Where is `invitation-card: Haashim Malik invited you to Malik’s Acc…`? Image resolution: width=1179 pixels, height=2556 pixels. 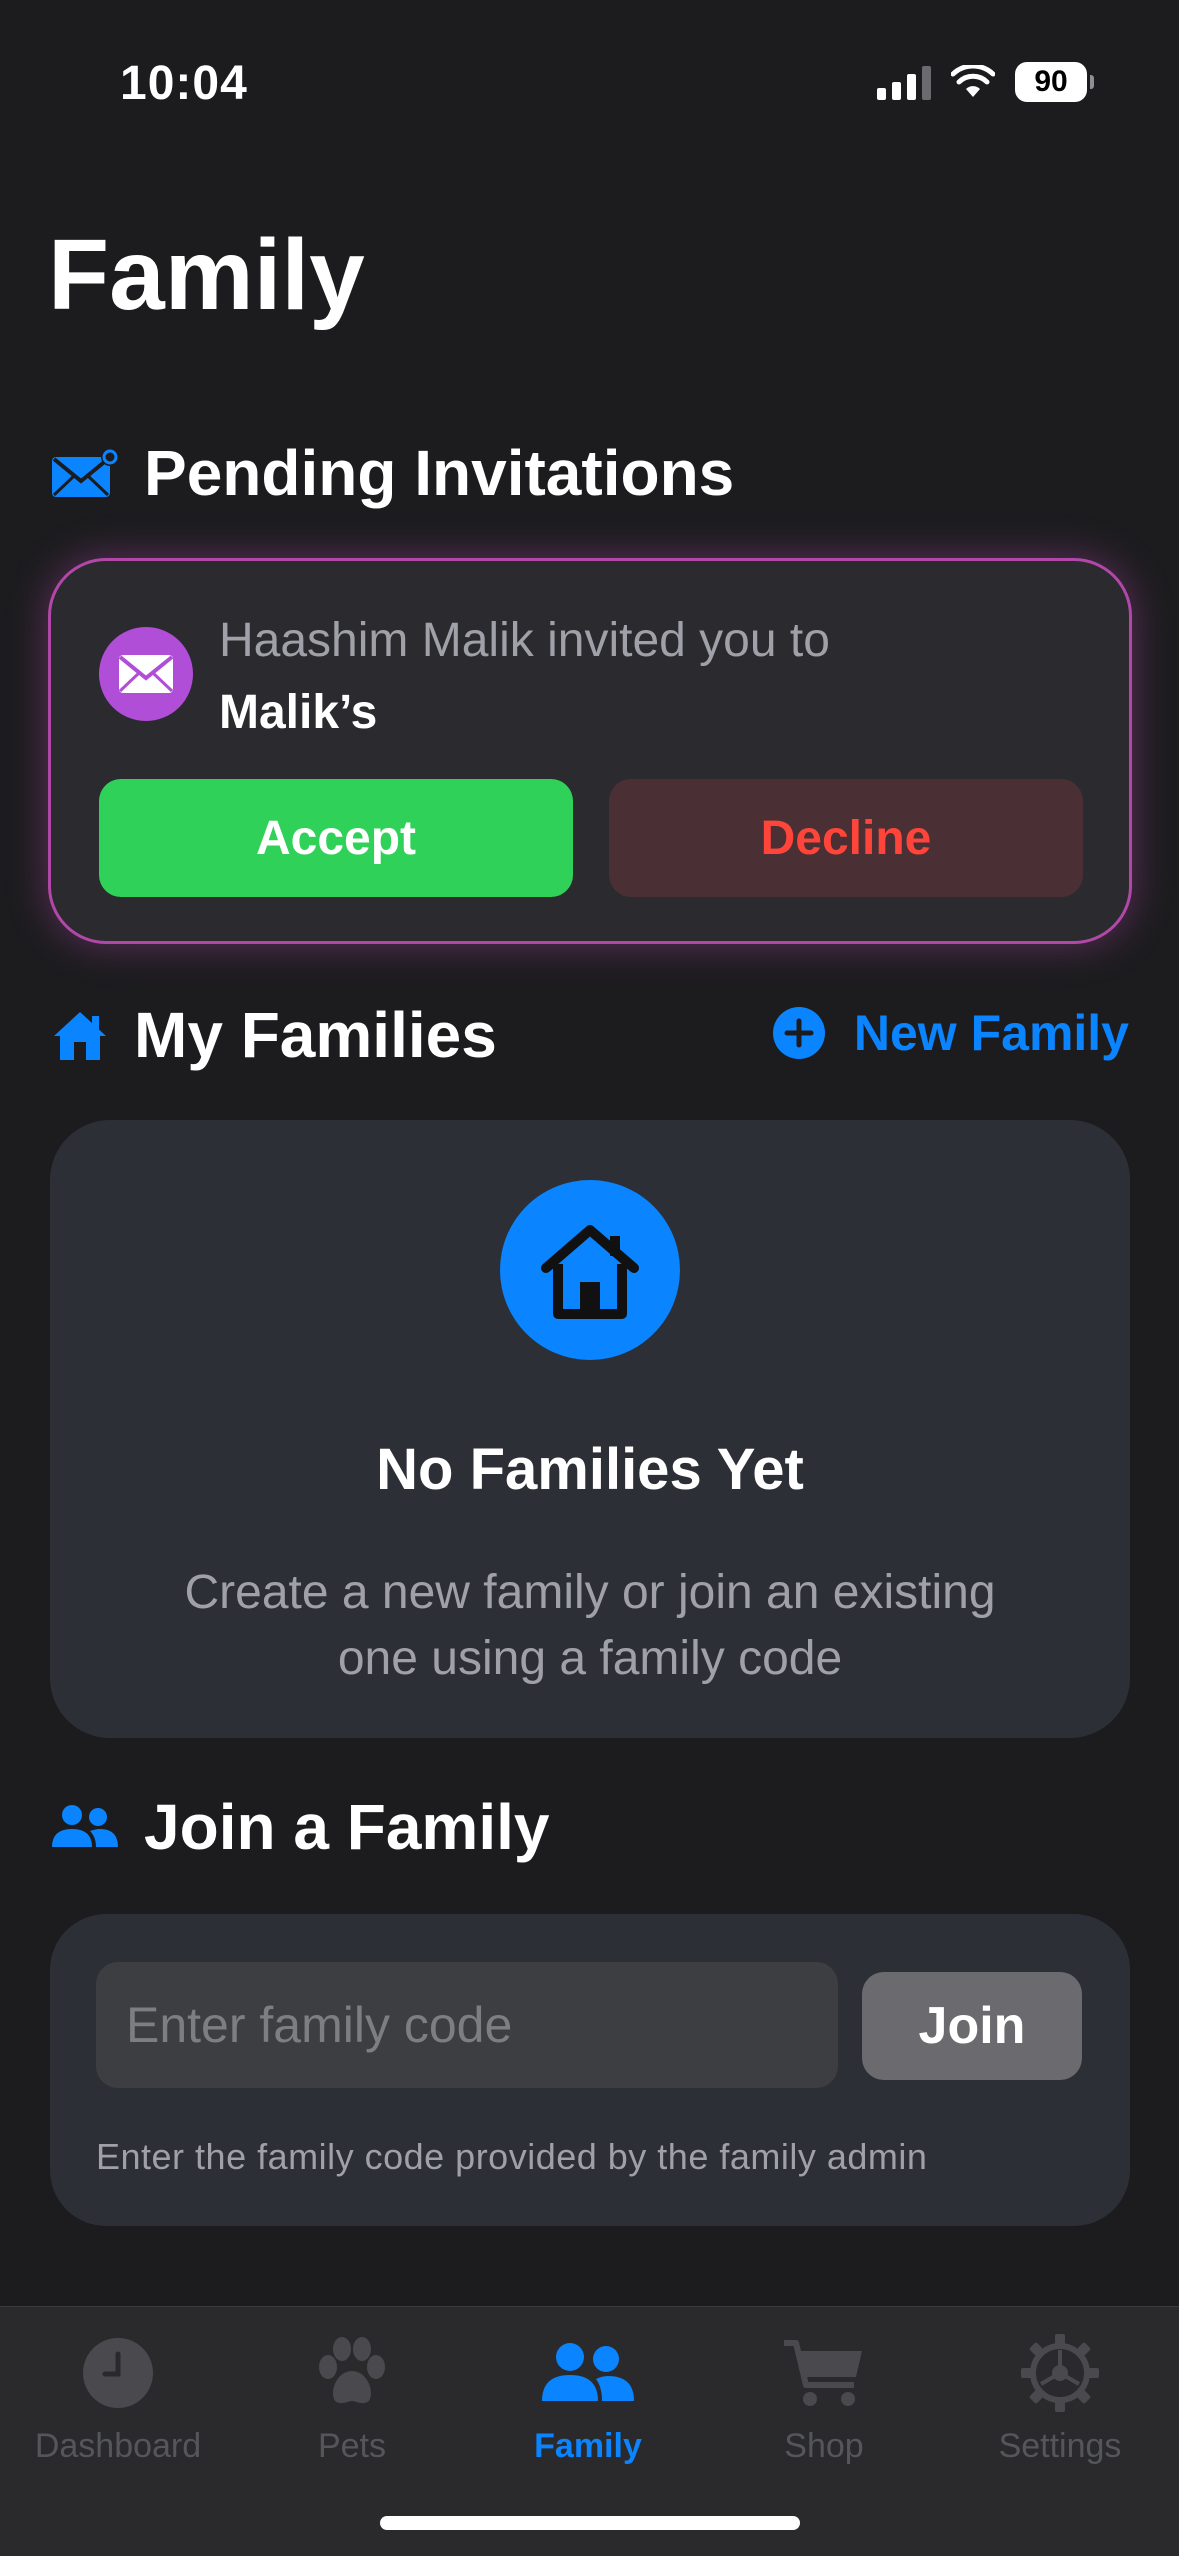 invitation-card: Haashim Malik invited you to Malik’s Acc… is located at coordinates (590, 751).